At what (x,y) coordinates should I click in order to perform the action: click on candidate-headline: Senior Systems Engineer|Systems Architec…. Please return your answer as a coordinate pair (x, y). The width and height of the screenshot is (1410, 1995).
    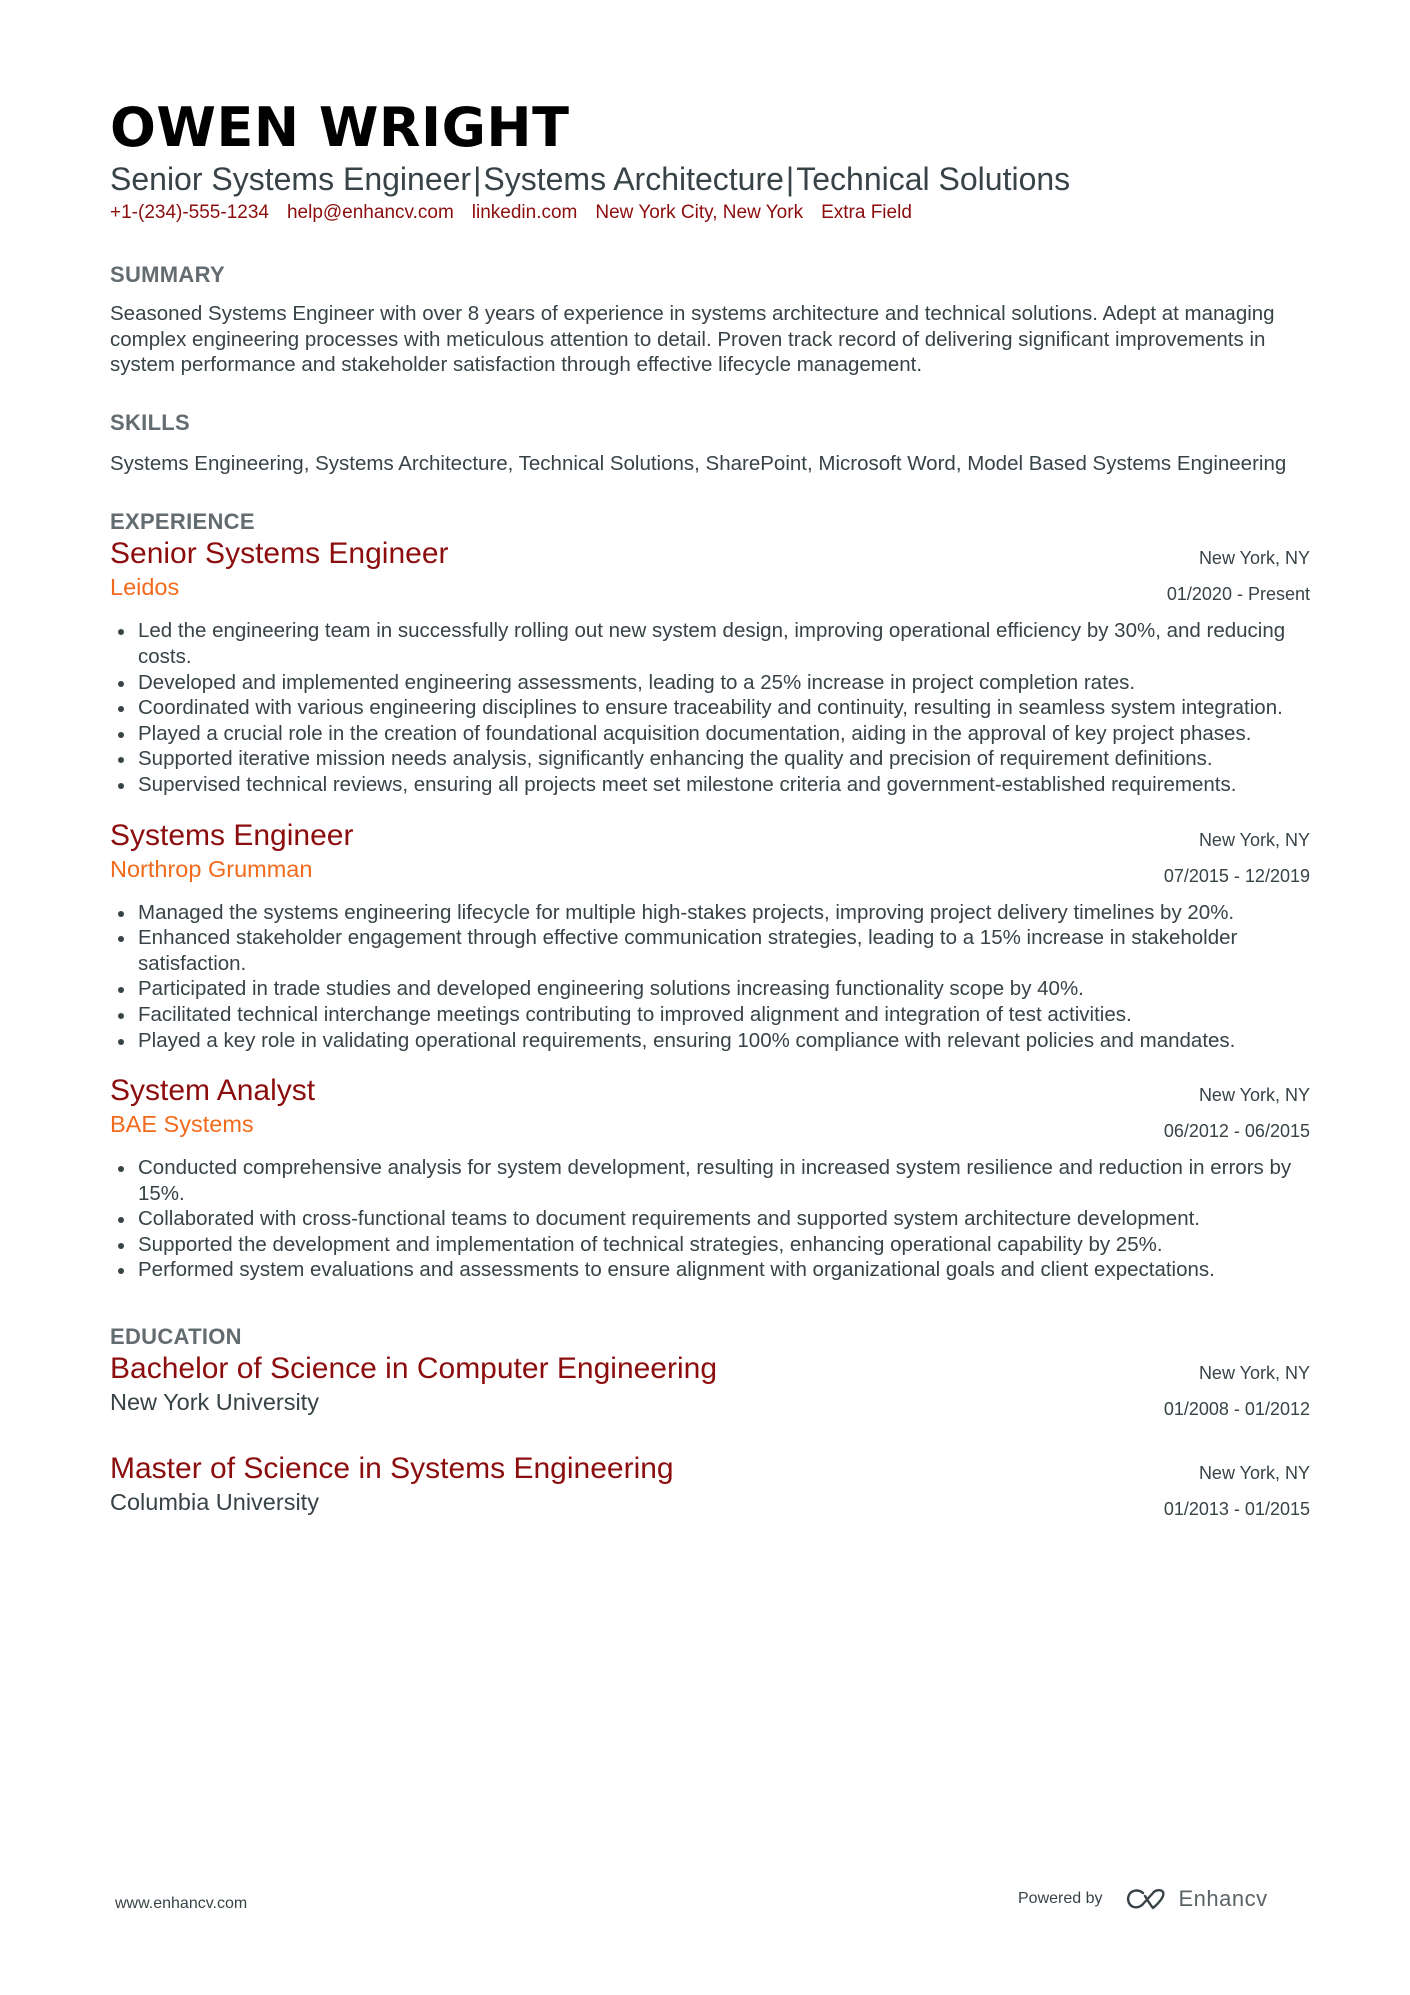
    Looking at the image, I should click on (710, 179).